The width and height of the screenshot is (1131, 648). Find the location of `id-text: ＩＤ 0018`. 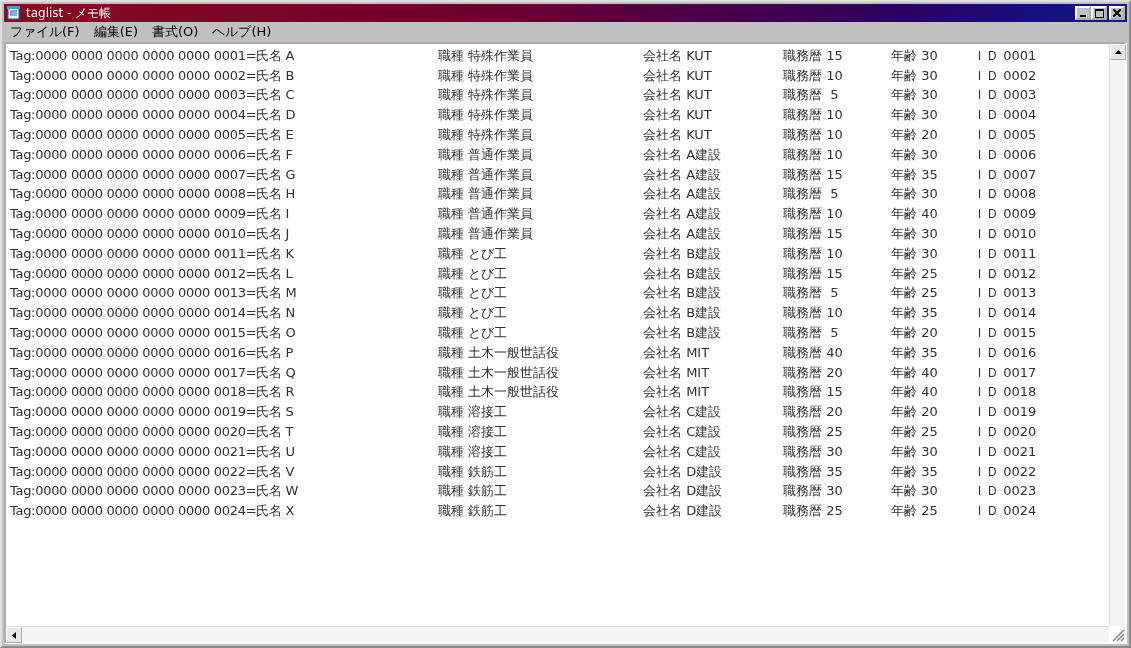

id-text: ＩＤ 0018 is located at coordinates (1005, 392).